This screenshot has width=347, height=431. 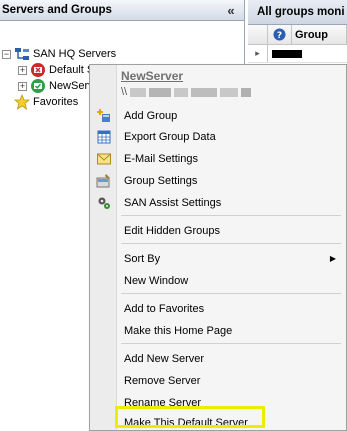 What do you see at coordinates (218, 158) in the screenshot?
I see `menu-item-email-settings: E-Mail Settings` at bounding box center [218, 158].